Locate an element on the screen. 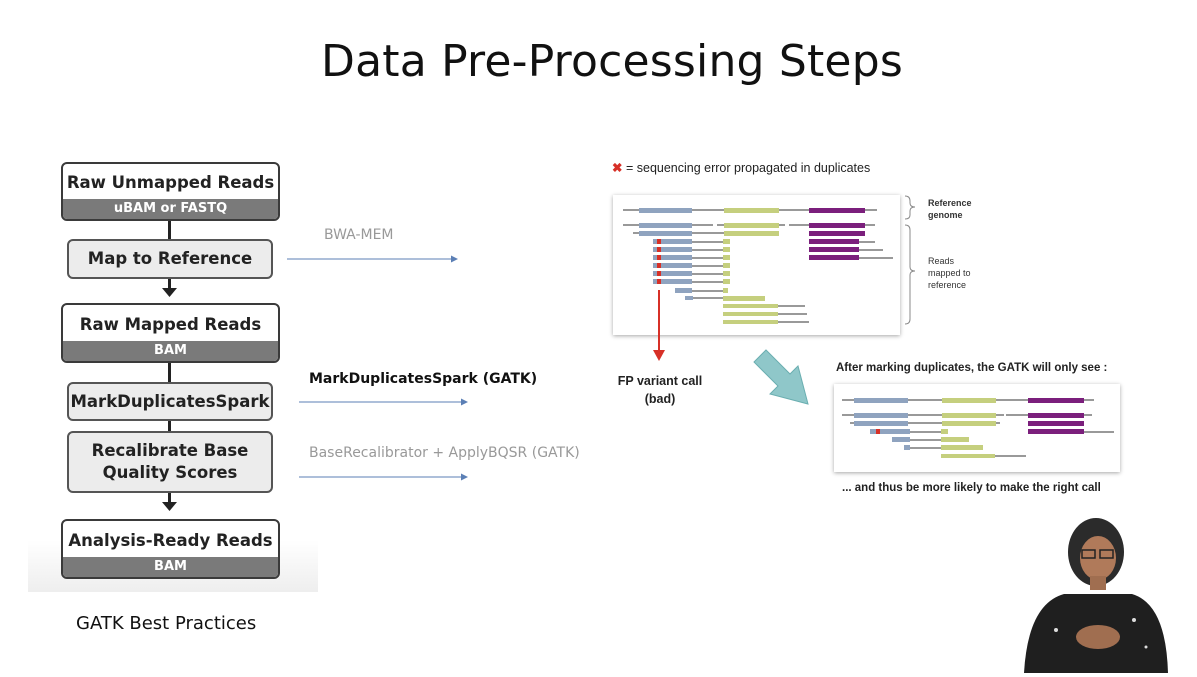 The width and height of the screenshot is (1197, 677). reference-genome-label: Reference genome is located at coordinates (950, 209).